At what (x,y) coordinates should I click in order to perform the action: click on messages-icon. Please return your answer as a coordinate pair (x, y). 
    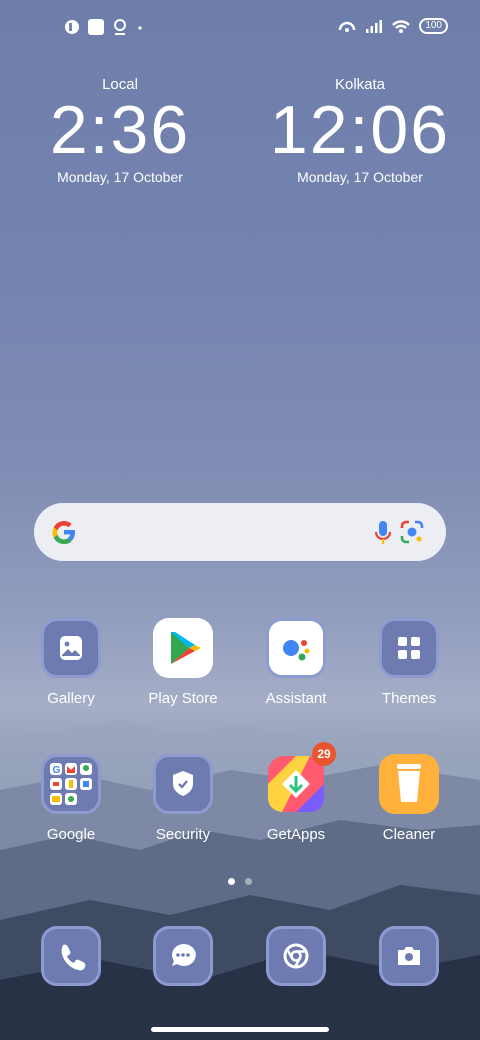
    Looking at the image, I should click on (183, 956).